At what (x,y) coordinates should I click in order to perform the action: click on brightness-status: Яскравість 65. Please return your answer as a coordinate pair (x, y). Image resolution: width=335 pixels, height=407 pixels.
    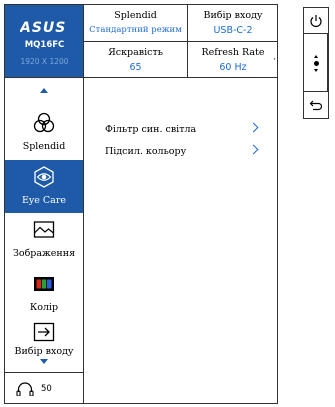
    Looking at the image, I should click on (136, 60).